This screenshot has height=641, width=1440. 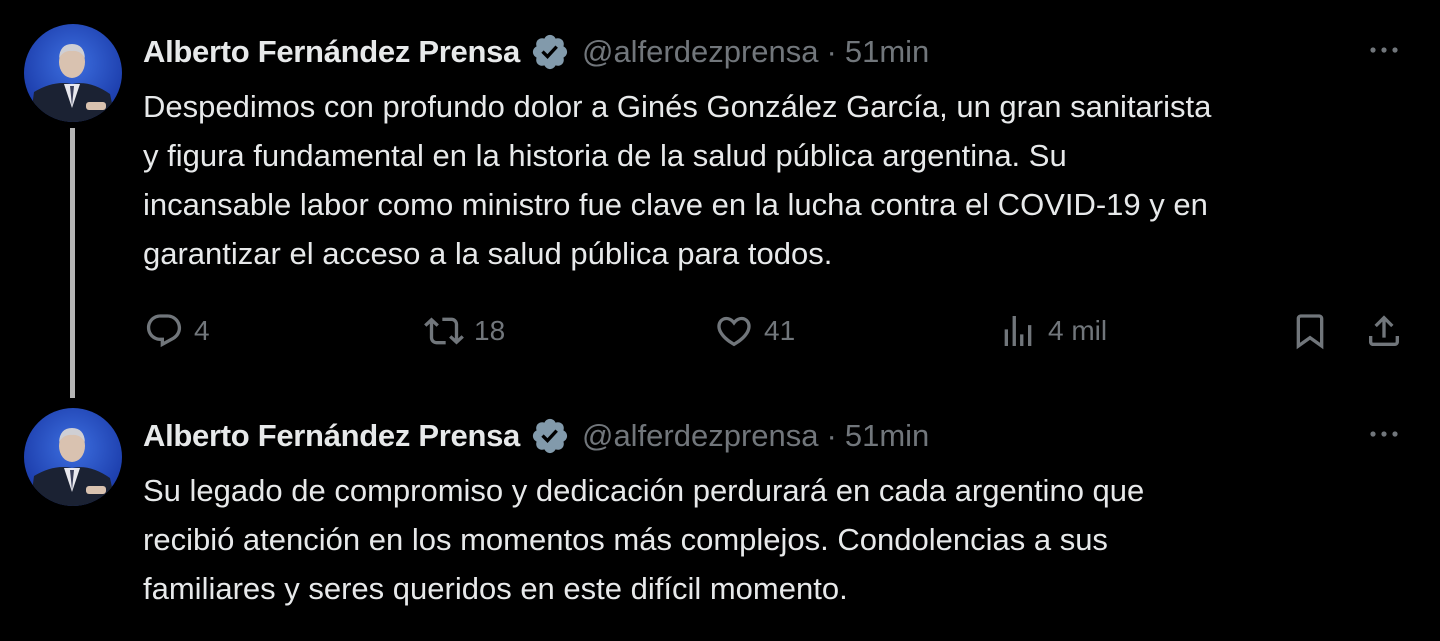 I want to click on retweet-button: 18, so click(x=464, y=331).